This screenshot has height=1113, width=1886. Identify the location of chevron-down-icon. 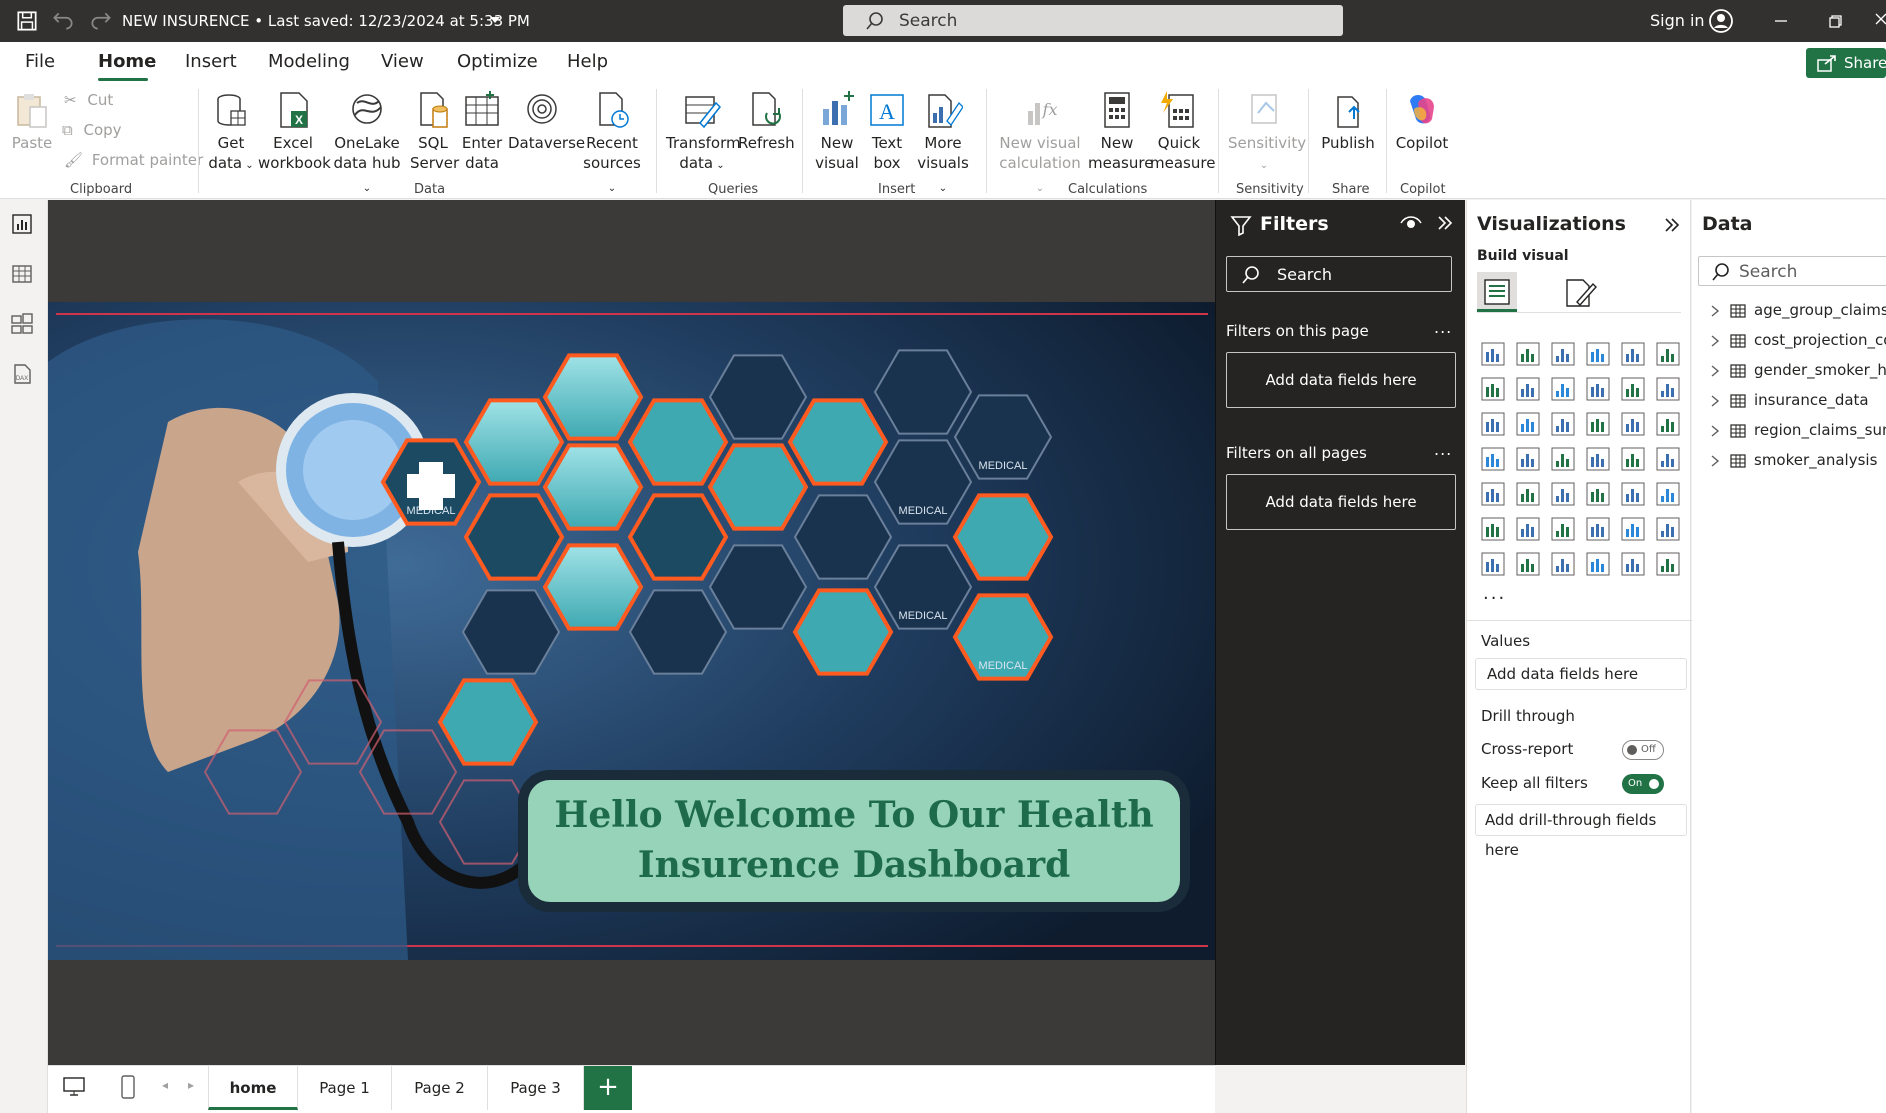
(495, 21).